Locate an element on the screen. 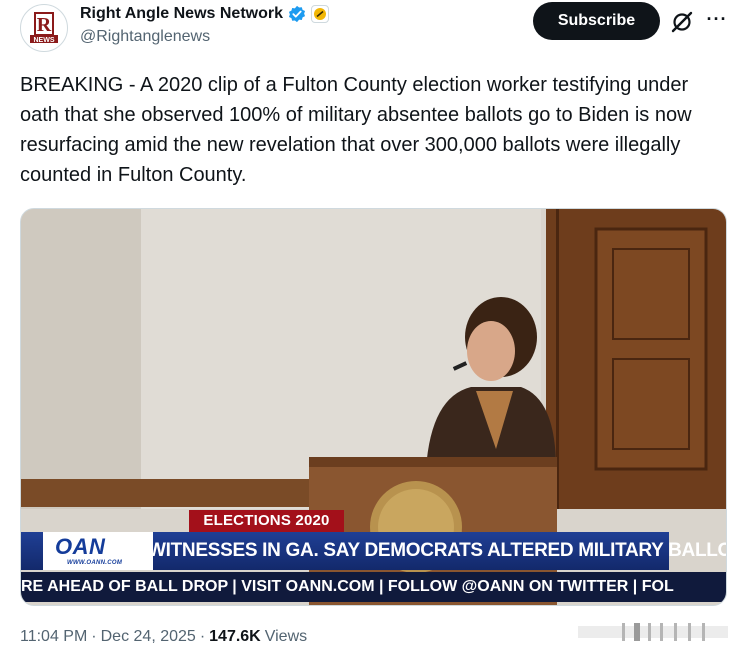 Image resolution: width=749 pixels, height=657 pixels. rightangle-news-logo-icon: R NEWS is located at coordinates (44, 28).